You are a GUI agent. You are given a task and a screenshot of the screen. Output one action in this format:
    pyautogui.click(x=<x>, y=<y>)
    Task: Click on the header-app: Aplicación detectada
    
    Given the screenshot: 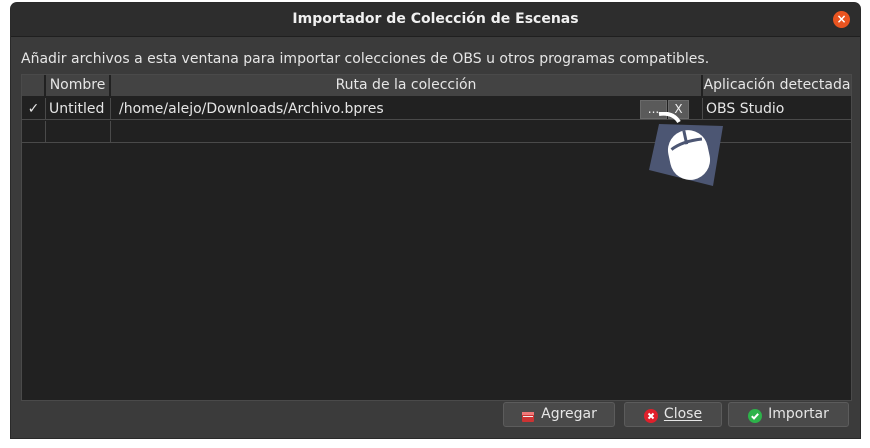 What is the action you would take?
    pyautogui.click(x=777, y=85)
    